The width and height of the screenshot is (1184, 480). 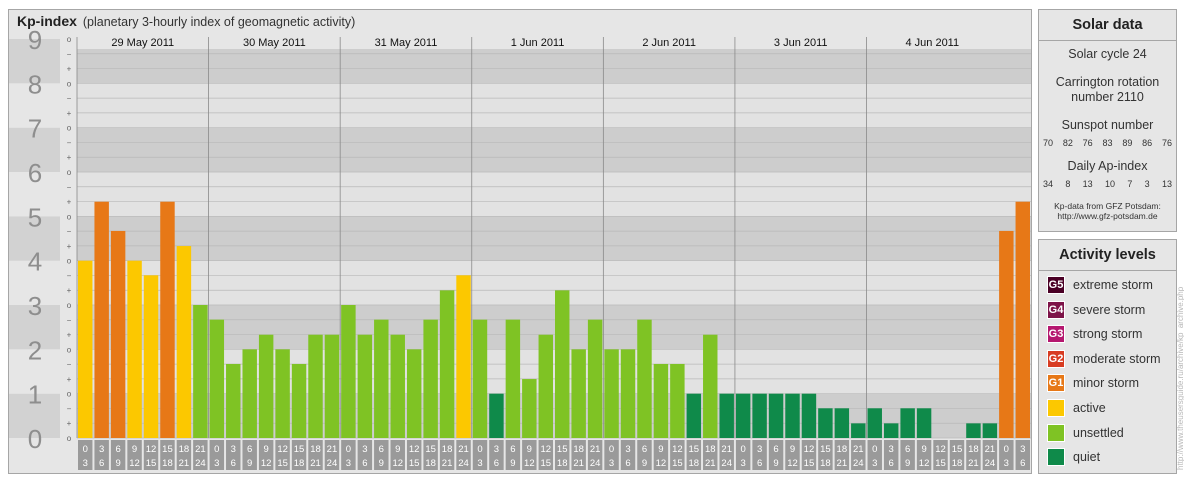 I want to click on legend-item: G1 minor storm, so click(x=1093, y=383).